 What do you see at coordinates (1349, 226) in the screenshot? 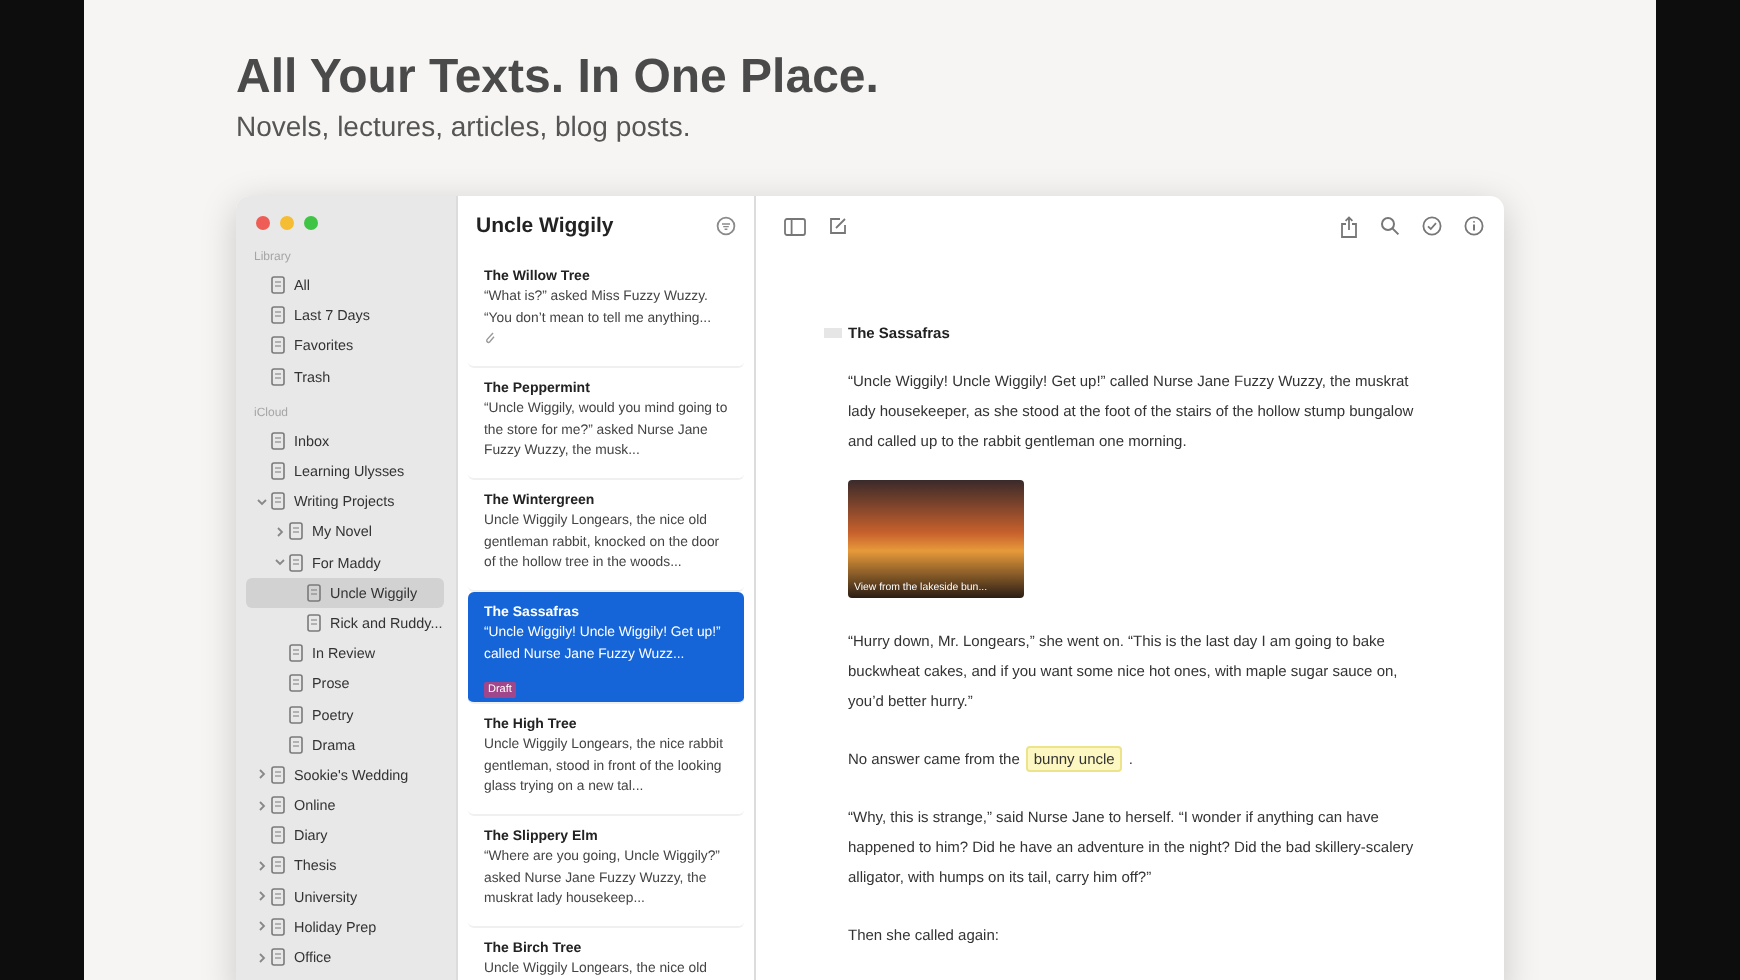
I see `share-icon` at bounding box center [1349, 226].